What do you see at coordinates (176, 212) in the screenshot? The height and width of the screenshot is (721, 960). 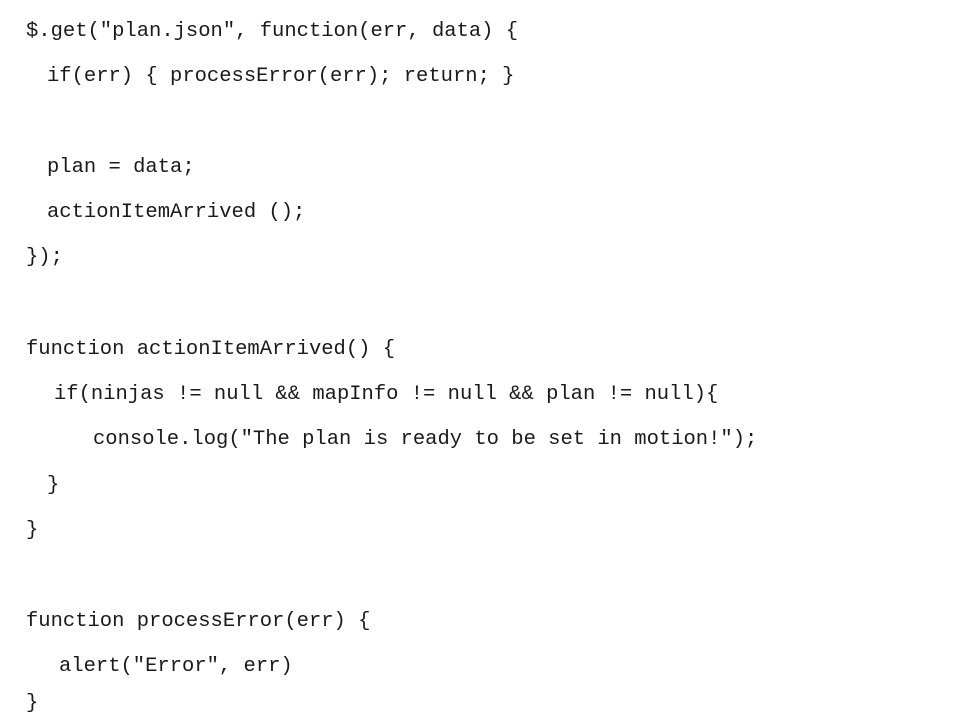 I see `code-line-action-call: actionItemArrived ();` at bounding box center [176, 212].